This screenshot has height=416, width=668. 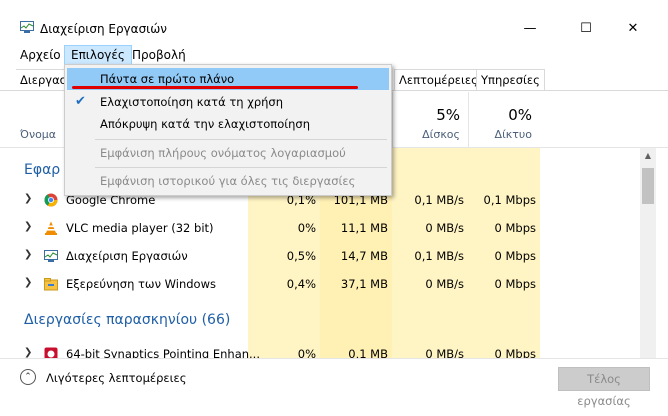 What do you see at coordinates (51, 228) in the screenshot?
I see `vlc-icon` at bounding box center [51, 228].